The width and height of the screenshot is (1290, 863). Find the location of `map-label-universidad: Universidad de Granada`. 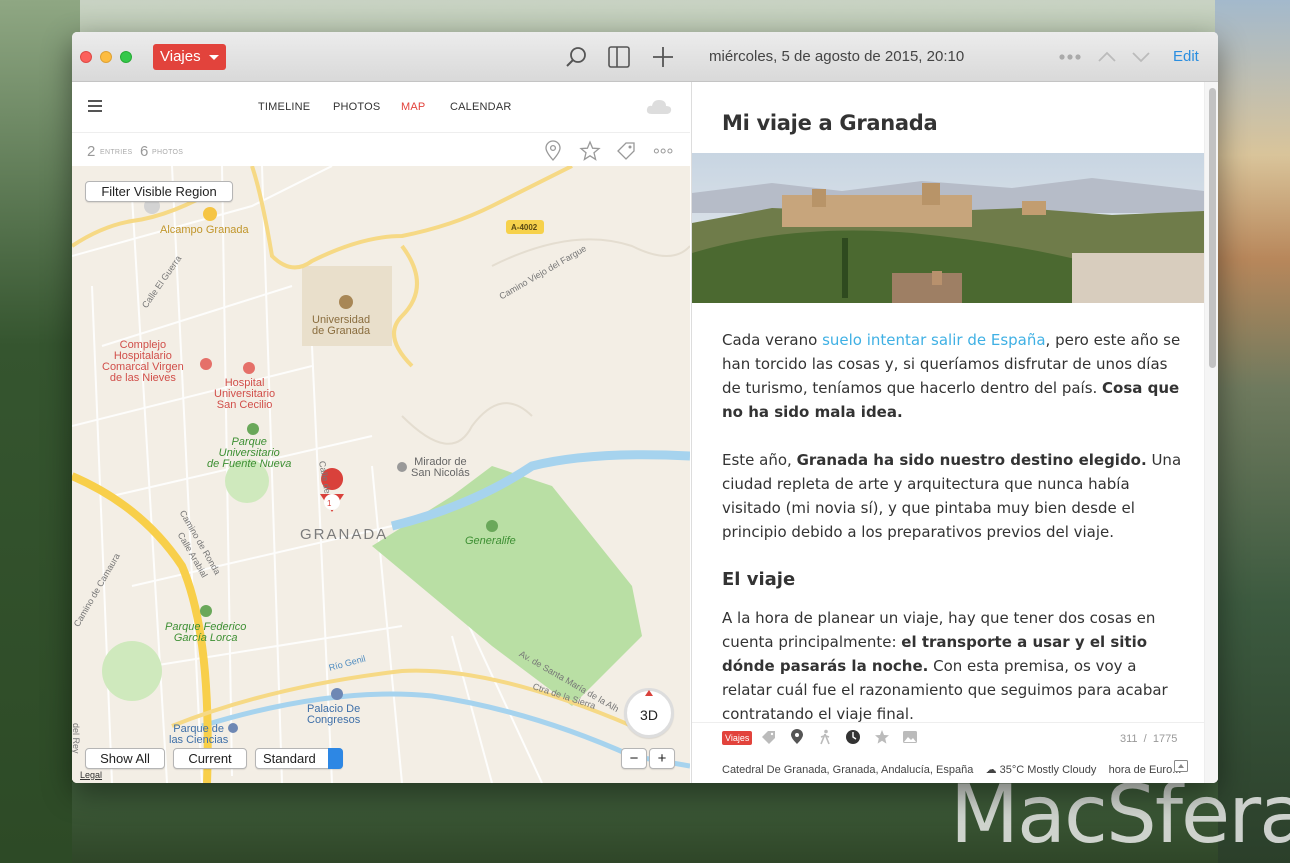

map-label-universidad: Universidad de Granada is located at coordinates (341, 325).